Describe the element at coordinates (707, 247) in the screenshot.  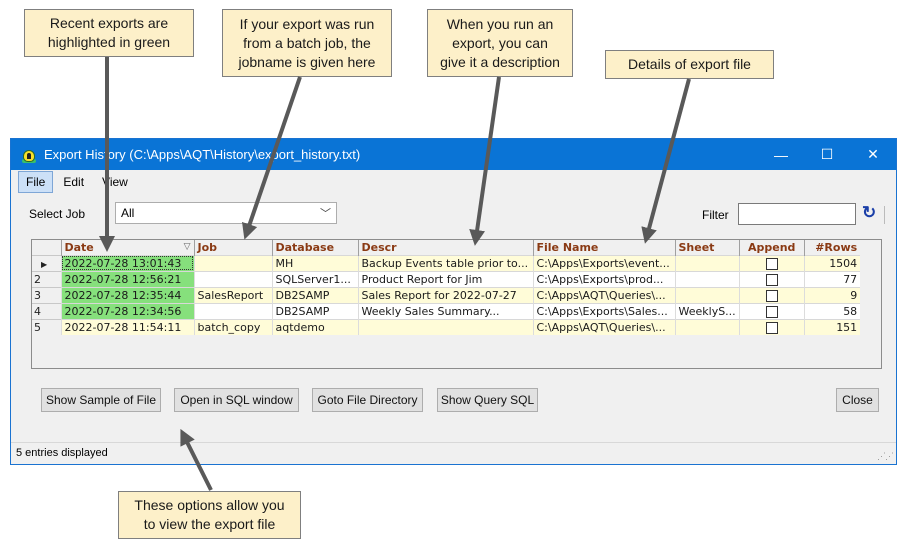
I see `column-header-sheet: Sheet` at that location.